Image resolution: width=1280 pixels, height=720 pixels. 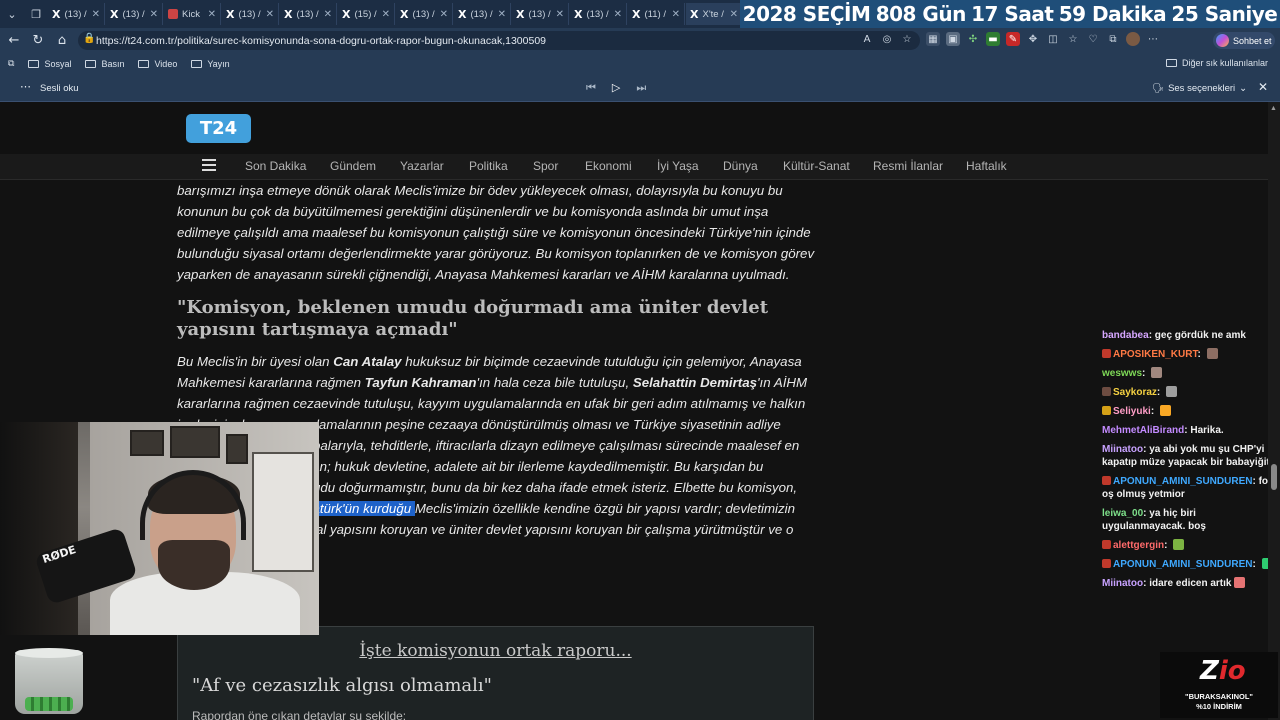 What do you see at coordinates (986, 166) in the screenshot?
I see `nav-haftalik: Haftalık` at bounding box center [986, 166].